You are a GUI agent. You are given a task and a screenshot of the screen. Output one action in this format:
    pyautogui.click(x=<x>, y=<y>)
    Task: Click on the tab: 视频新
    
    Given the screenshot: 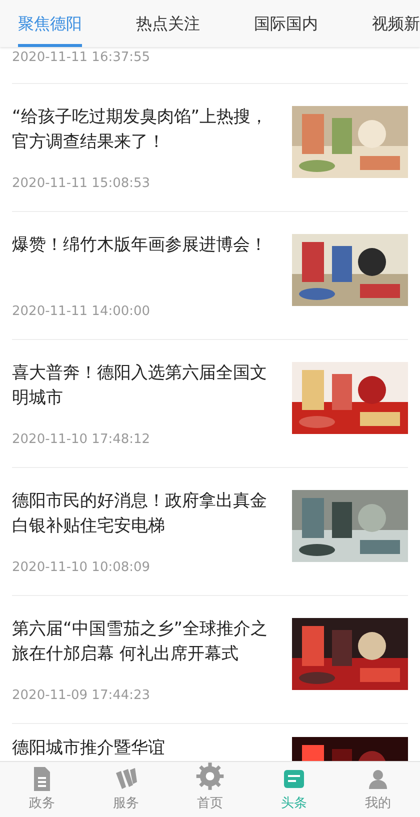 What is the action you would take?
    pyautogui.click(x=396, y=23)
    